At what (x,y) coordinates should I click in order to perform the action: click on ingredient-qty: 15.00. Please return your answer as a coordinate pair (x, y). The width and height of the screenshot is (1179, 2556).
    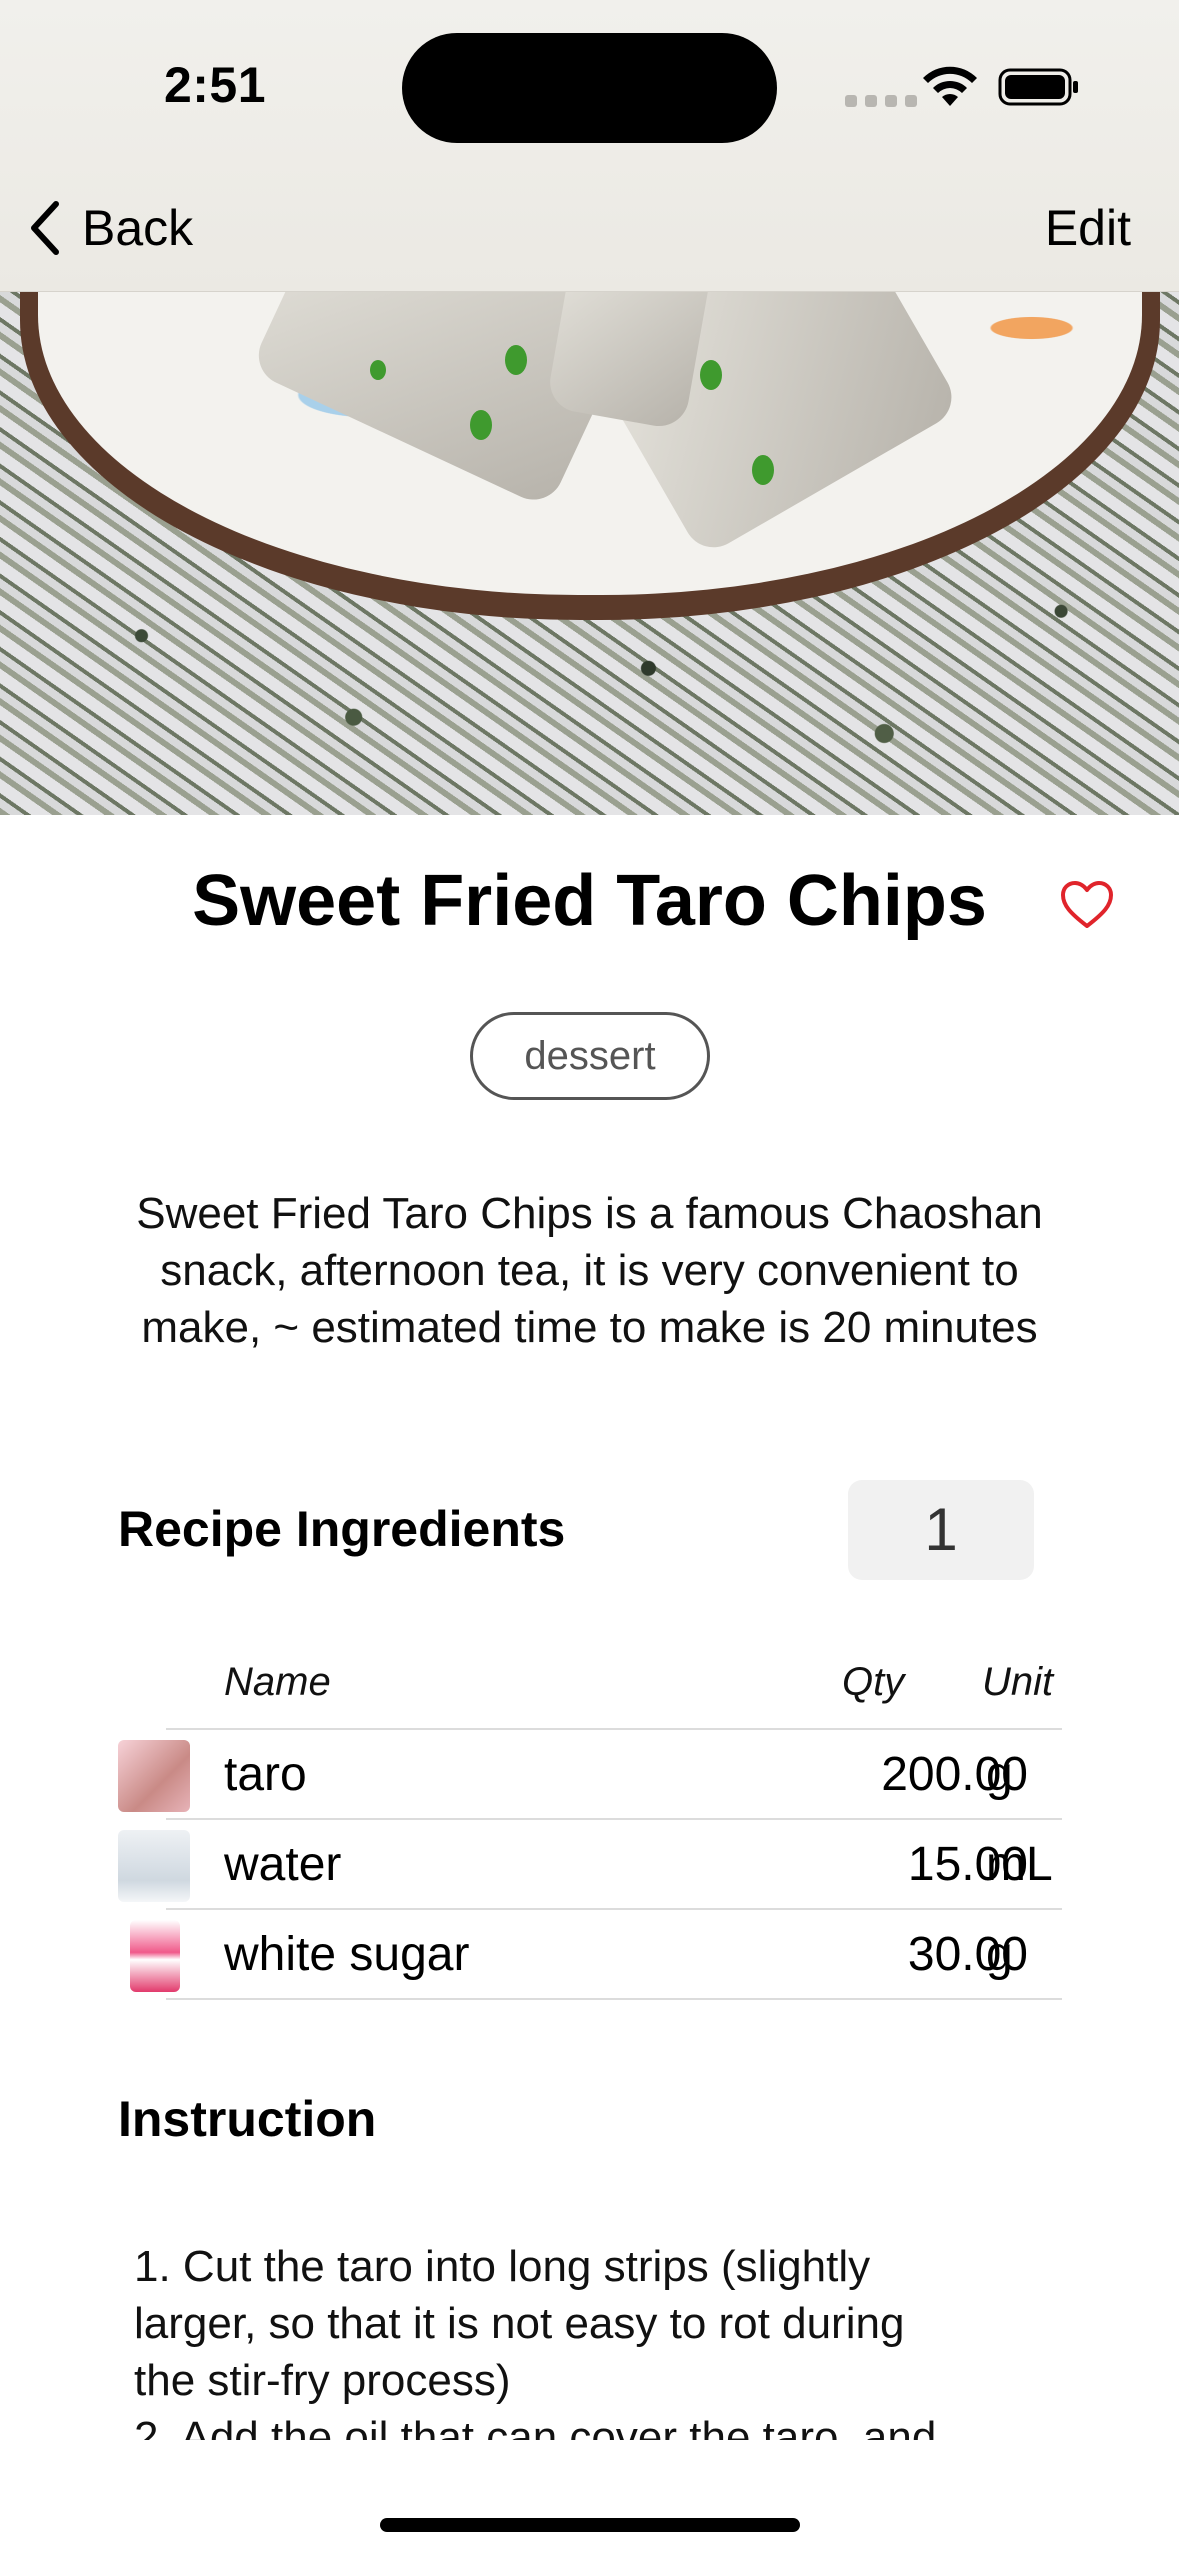
    Looking at the image, I should click on (967, 1864).